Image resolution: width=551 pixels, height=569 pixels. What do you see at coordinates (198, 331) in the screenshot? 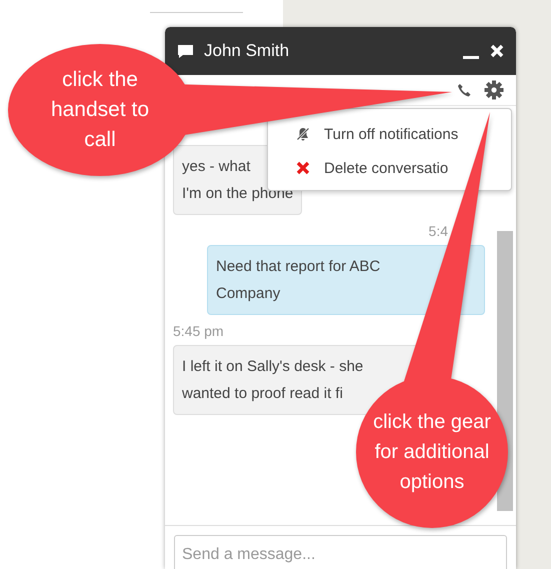
I see `message-time: 5:45 pm` at bounding box center [198, 331].